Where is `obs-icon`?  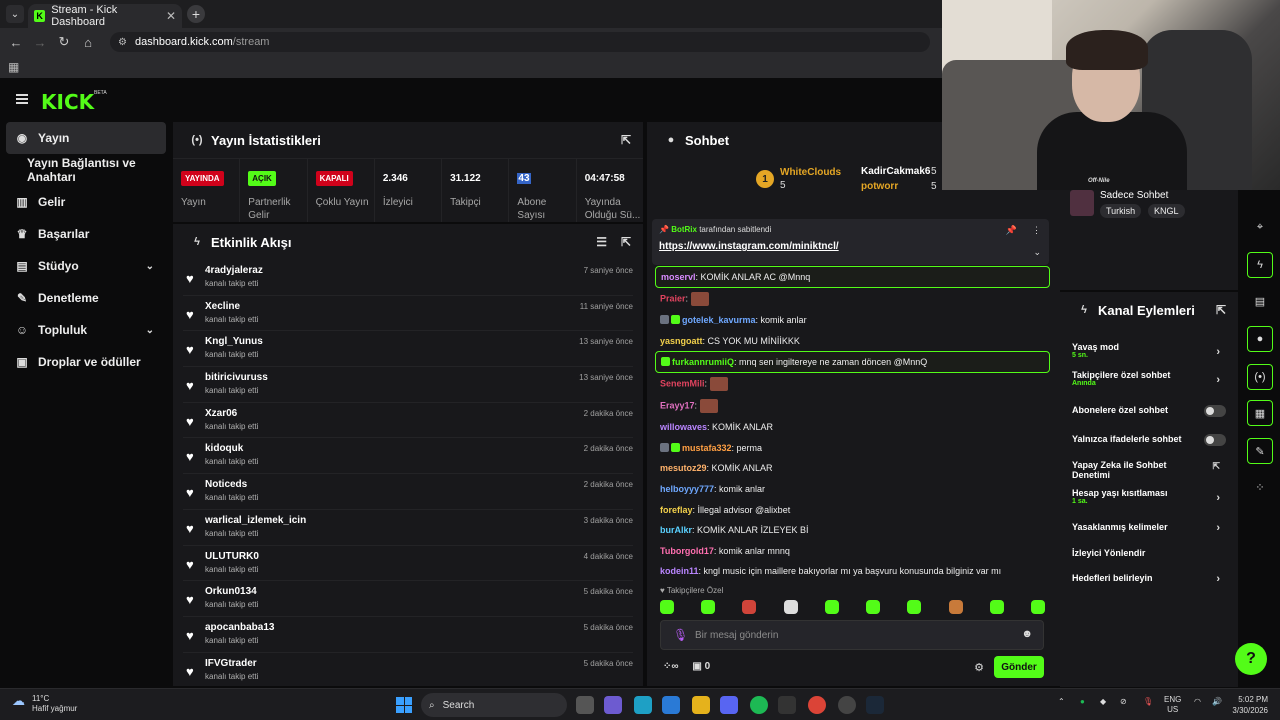
obs-icon is located at coordinates (787, 705).